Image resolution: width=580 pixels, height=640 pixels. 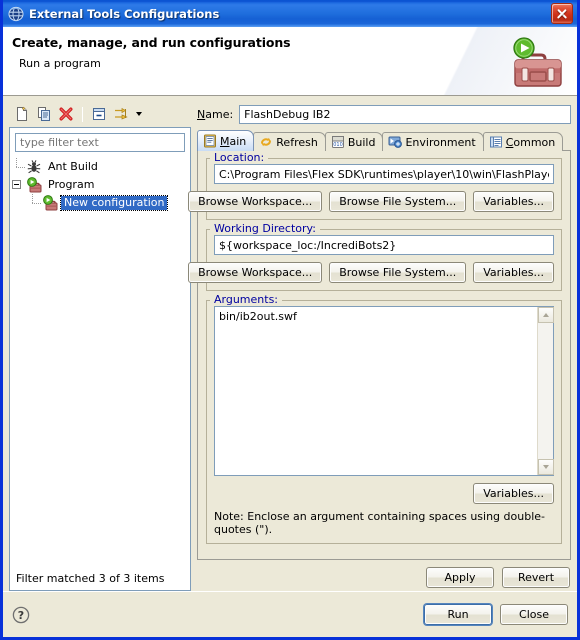 What do you see at coordinates (138, 114) in the screenshot?
I see `chevron-down-icon` at bounding box center [138, 114].